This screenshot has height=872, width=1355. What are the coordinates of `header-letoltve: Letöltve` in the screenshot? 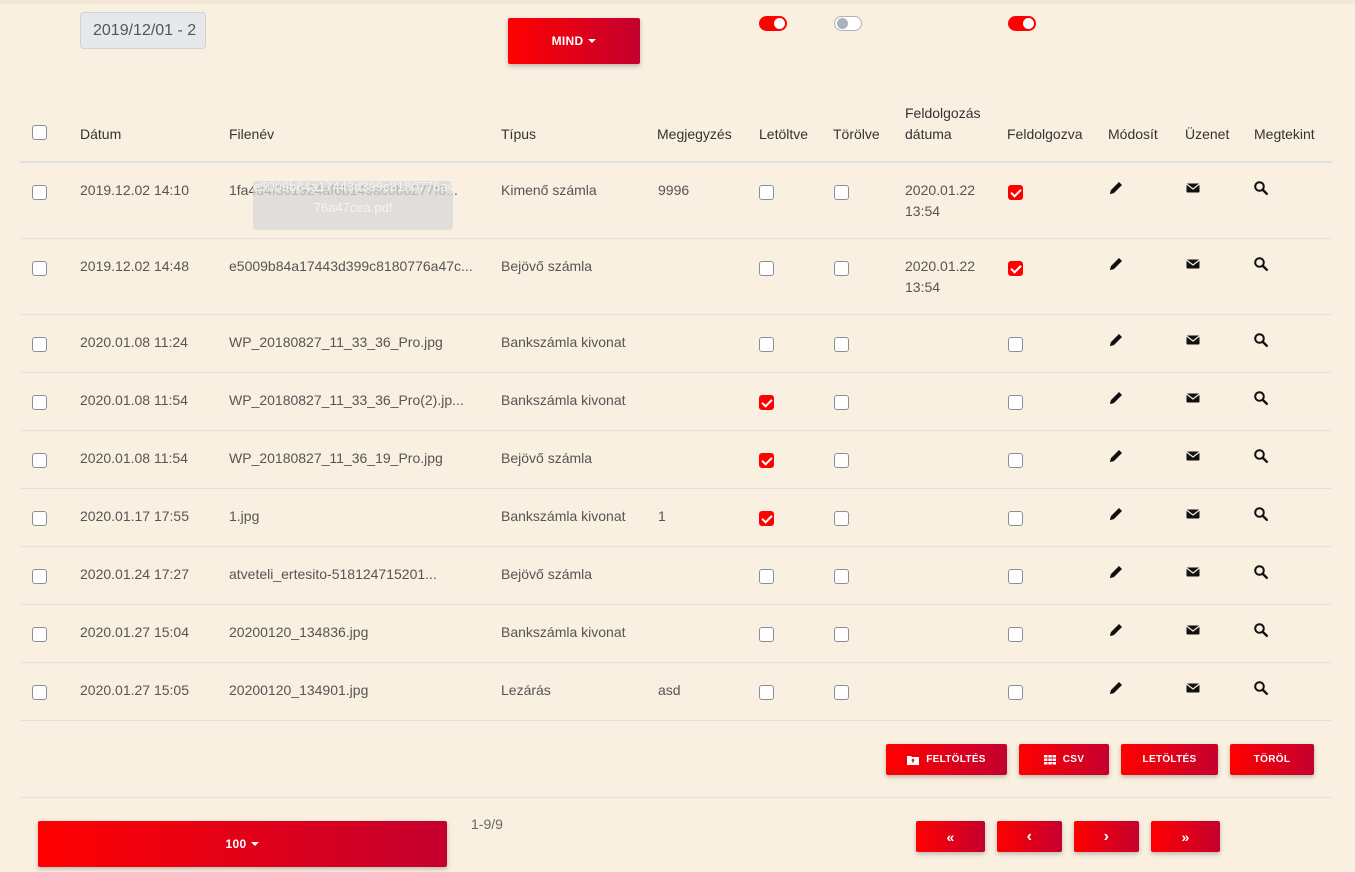 It's located at (783, 134).